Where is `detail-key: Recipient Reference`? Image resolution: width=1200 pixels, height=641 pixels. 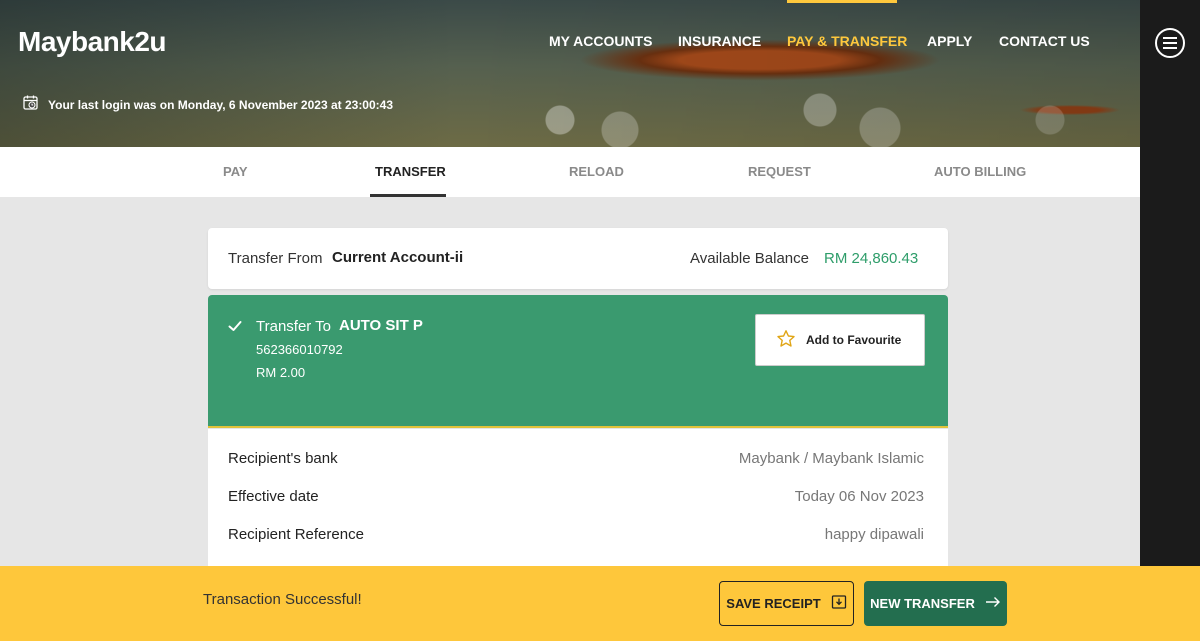 detail-key: Recipient Reference is located at coordinates (296, 534).